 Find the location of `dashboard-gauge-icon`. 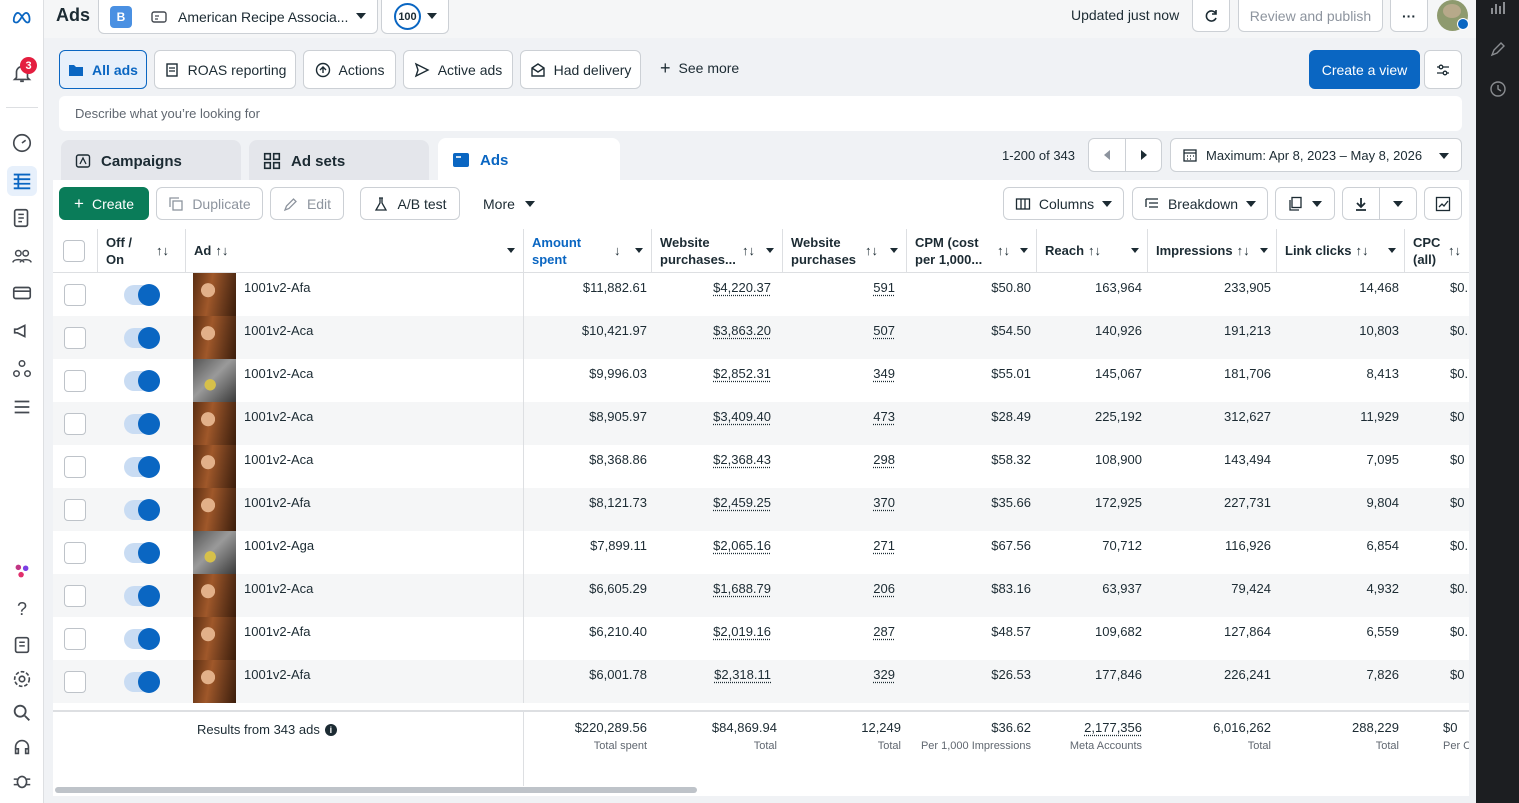

dashboard-gauge-icon is located at coordinates (22, 143).